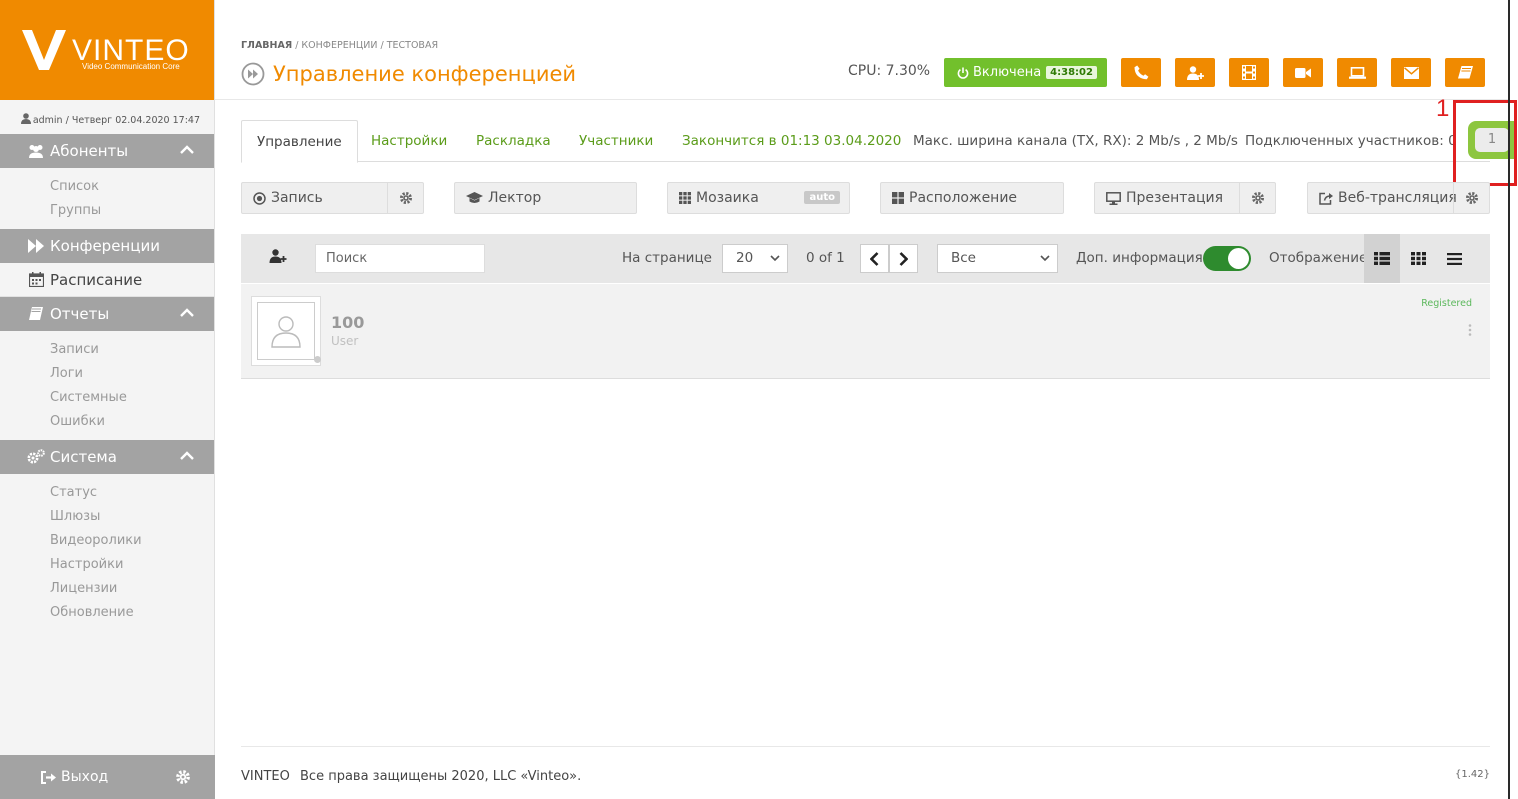 This screenshot has height=799, width=1518. I want to click on sidebar-item-records: Записи, so click(107, 350).